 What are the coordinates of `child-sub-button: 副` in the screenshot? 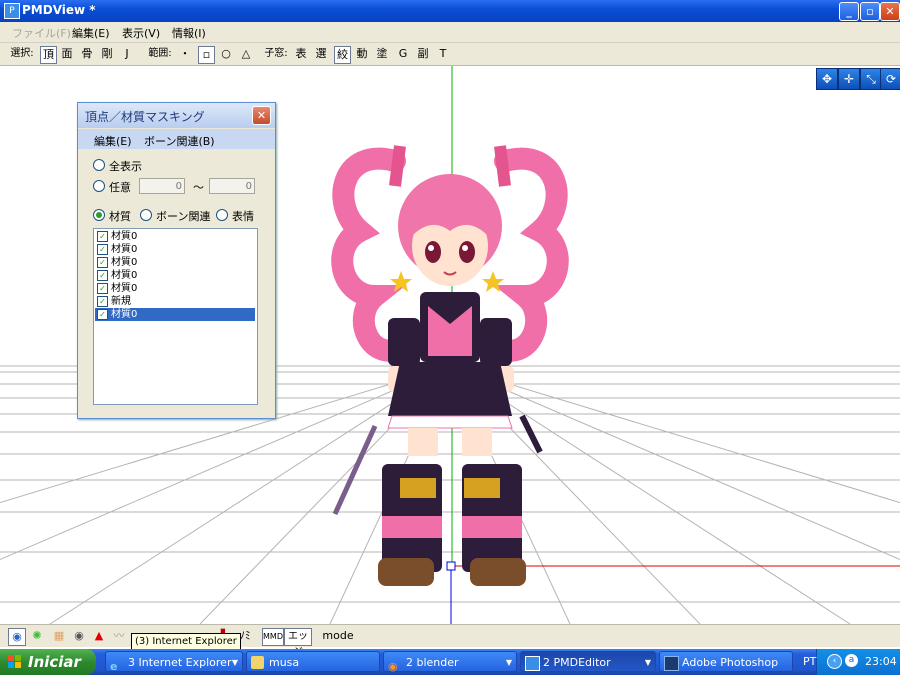 It's located at (423, 54).